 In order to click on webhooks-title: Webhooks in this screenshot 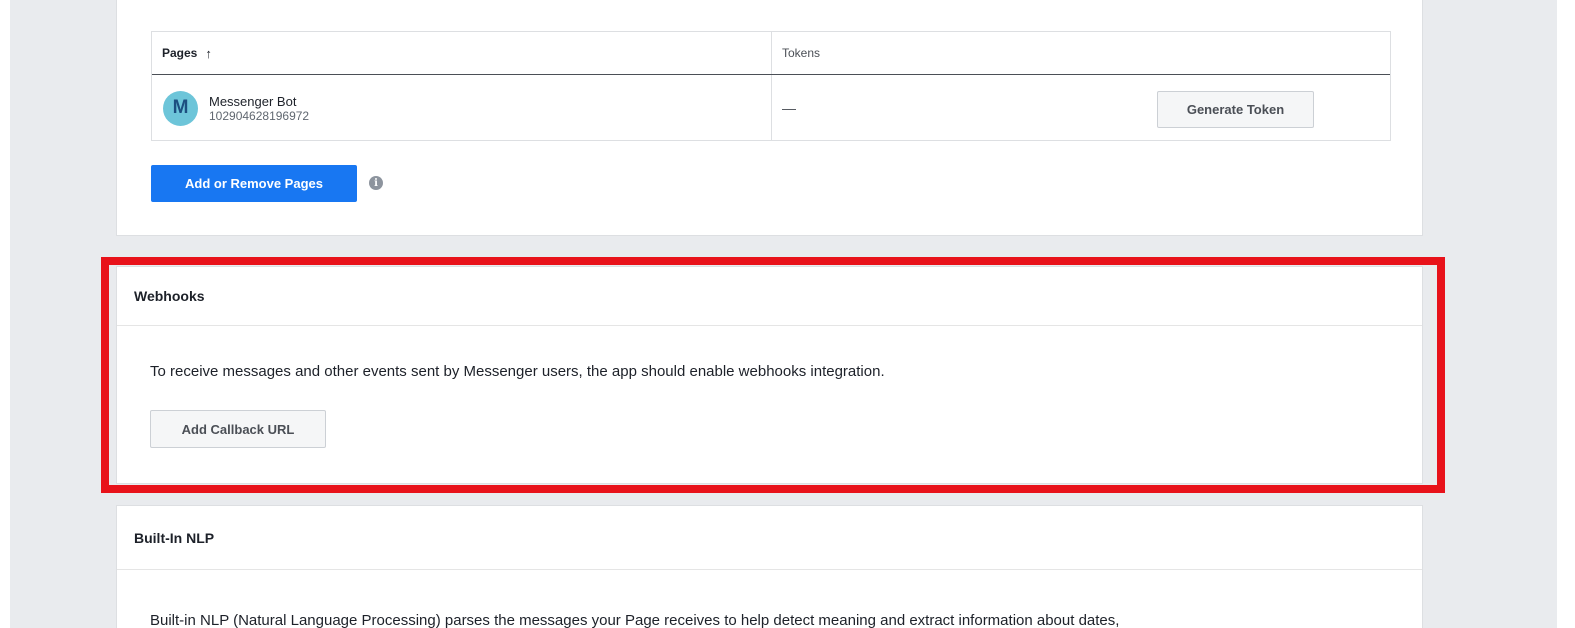, I will do `click(769, 296)`.